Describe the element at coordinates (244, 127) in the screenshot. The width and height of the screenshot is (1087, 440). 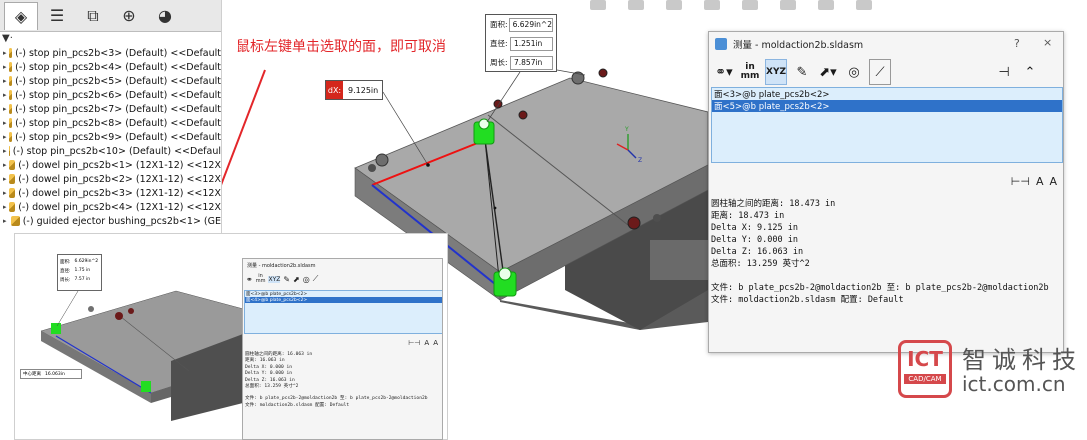
I see `annotation-arrow` at that location.